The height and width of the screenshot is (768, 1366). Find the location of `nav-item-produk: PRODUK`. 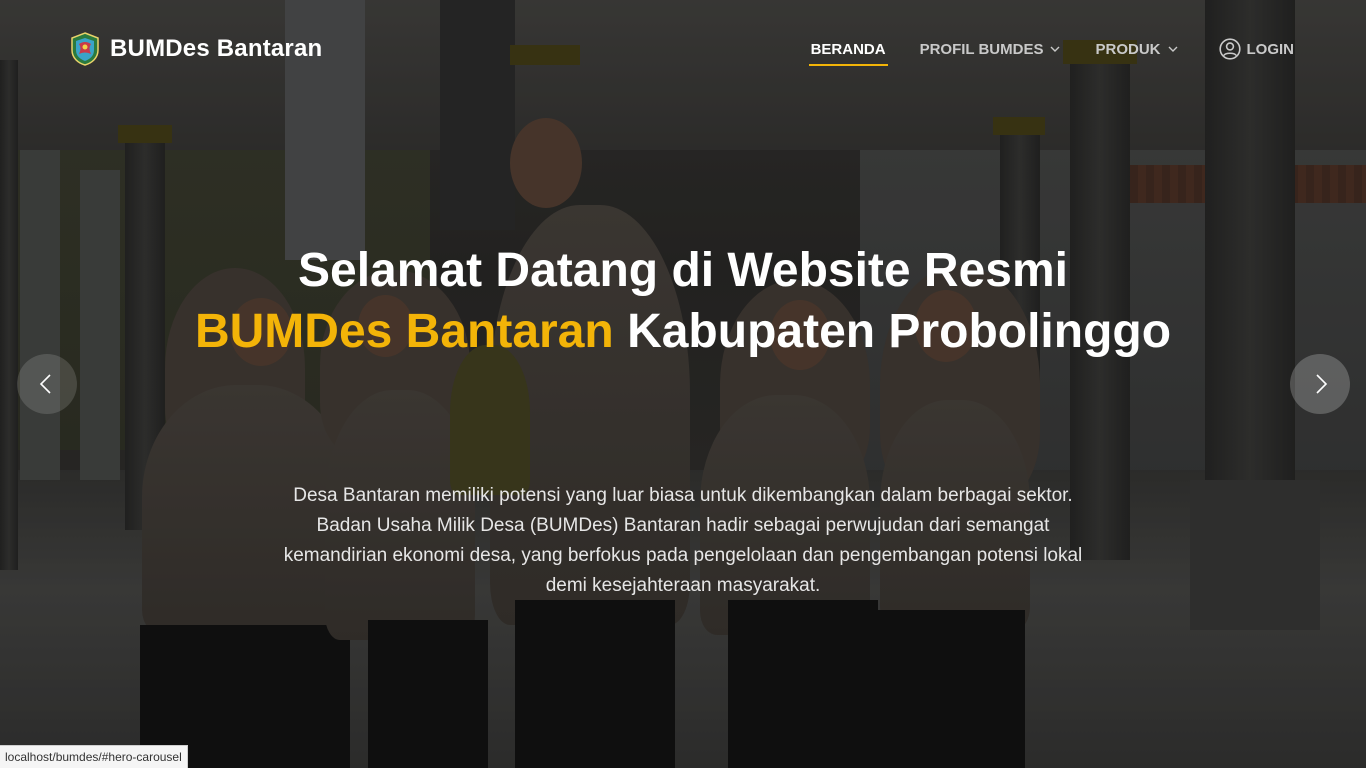

nav-item-produk: PRODUK is located at coordinates (1136, 53).